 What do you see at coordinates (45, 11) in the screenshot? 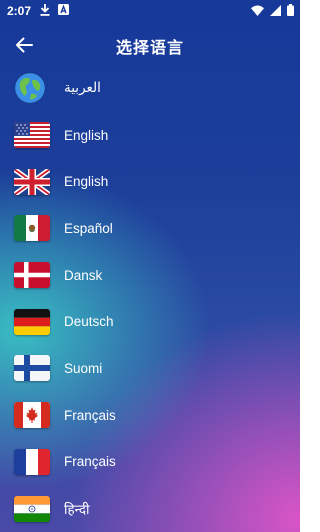
I see `download-icon` at bounding box center [45, 11].